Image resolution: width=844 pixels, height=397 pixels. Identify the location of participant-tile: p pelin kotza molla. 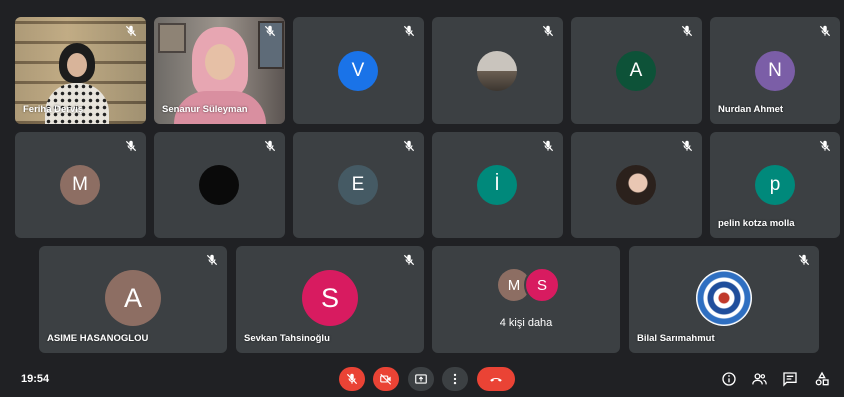
(775, 185).